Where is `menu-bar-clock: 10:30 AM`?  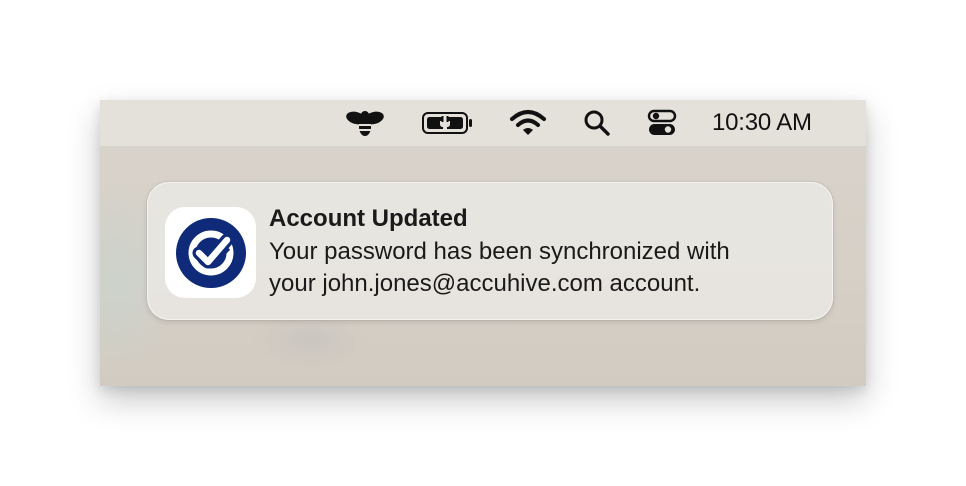
menu-bar-clock: 10:30 AM is located at coordinates (762, 123).